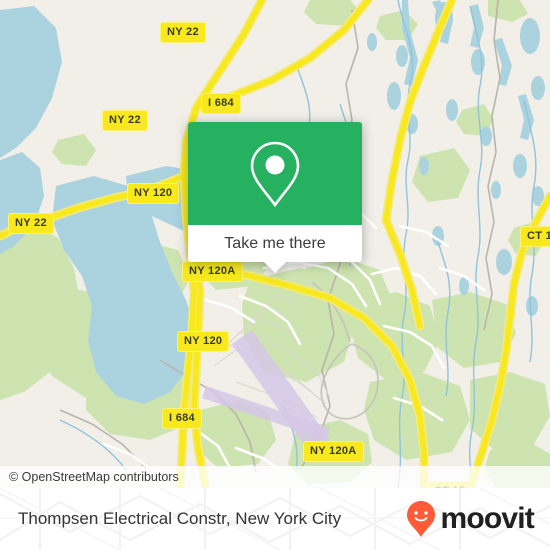 The height and width of the screenshot is (550, 550). I want to click on take-me-there-label: Take me there, so click(275, 243).